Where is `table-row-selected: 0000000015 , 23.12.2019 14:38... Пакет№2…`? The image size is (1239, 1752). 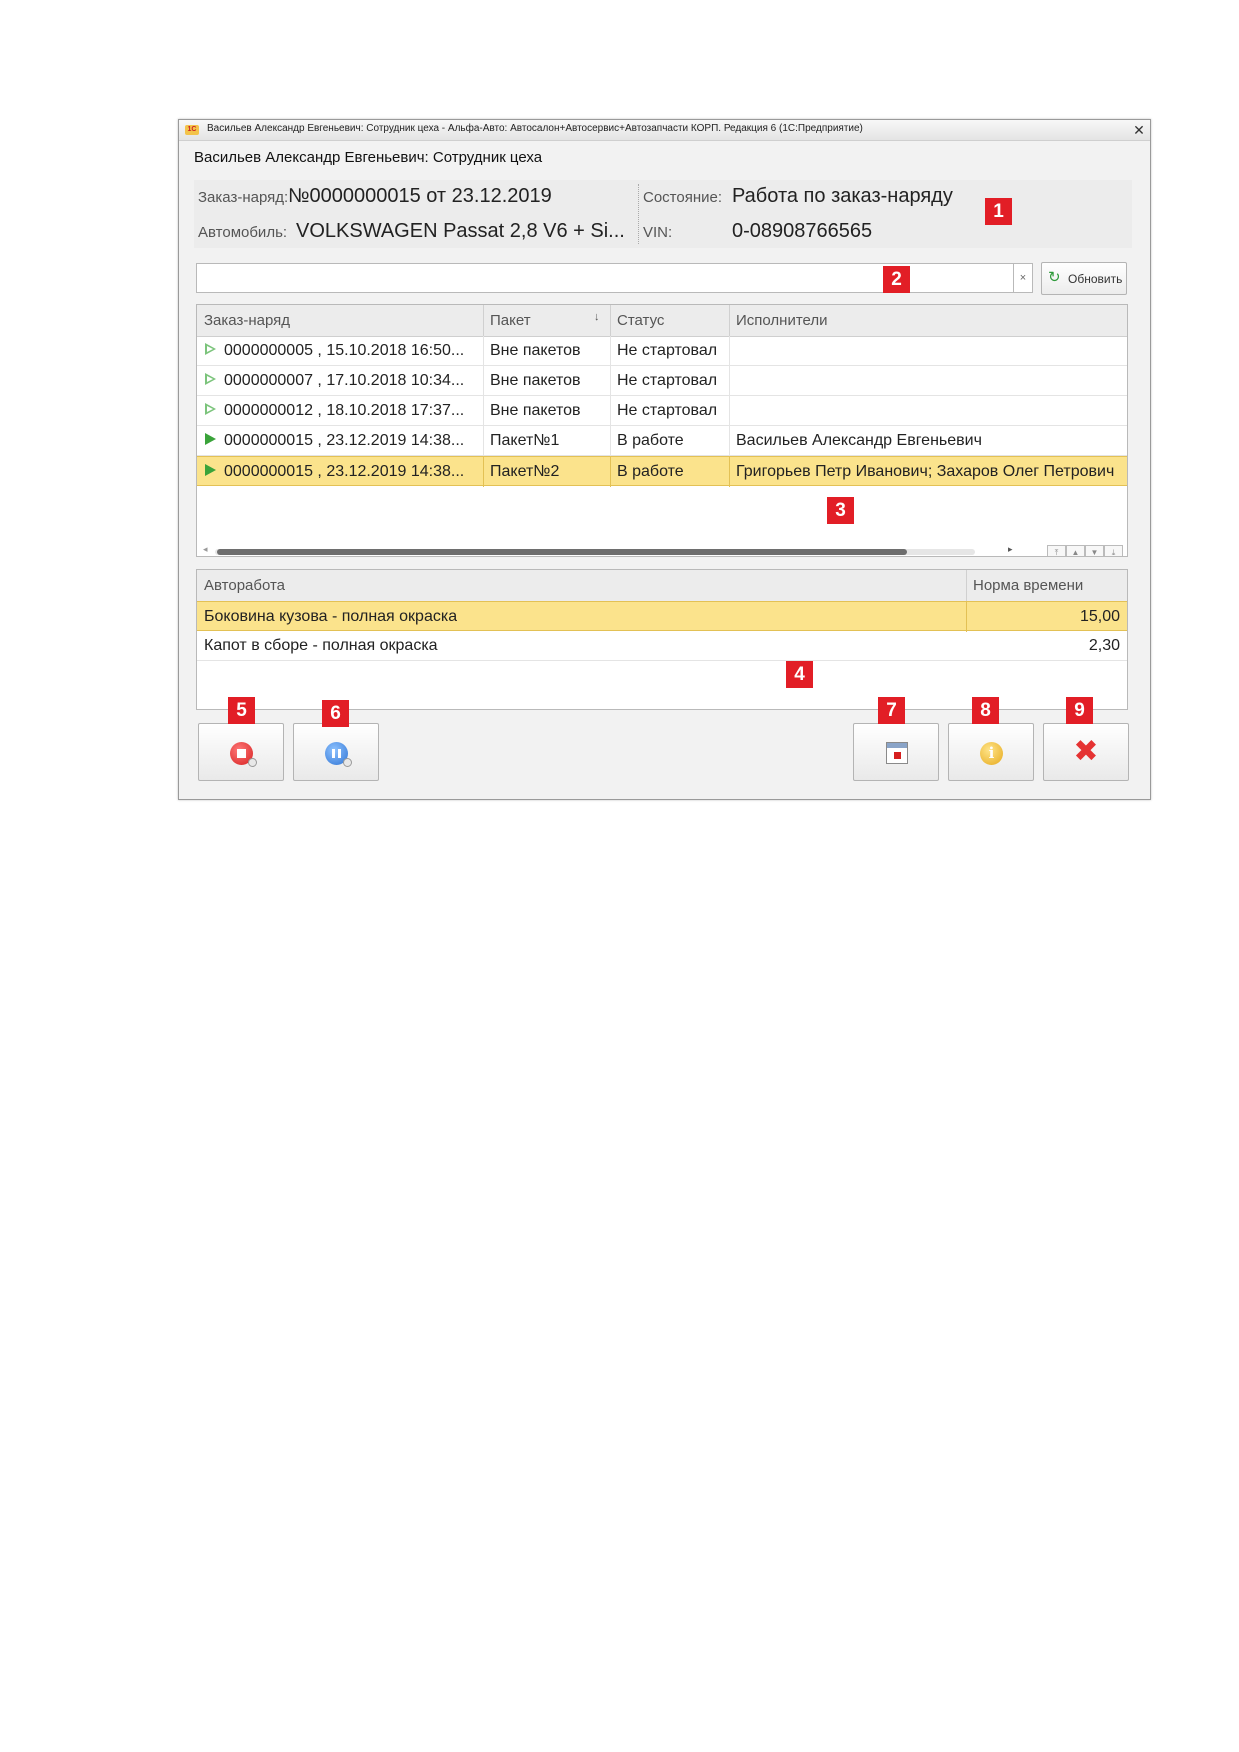
table-row-selected: 0000000015 , 23.12.2019 14:38... Пакет№2… is located at coordinates (662, 471).